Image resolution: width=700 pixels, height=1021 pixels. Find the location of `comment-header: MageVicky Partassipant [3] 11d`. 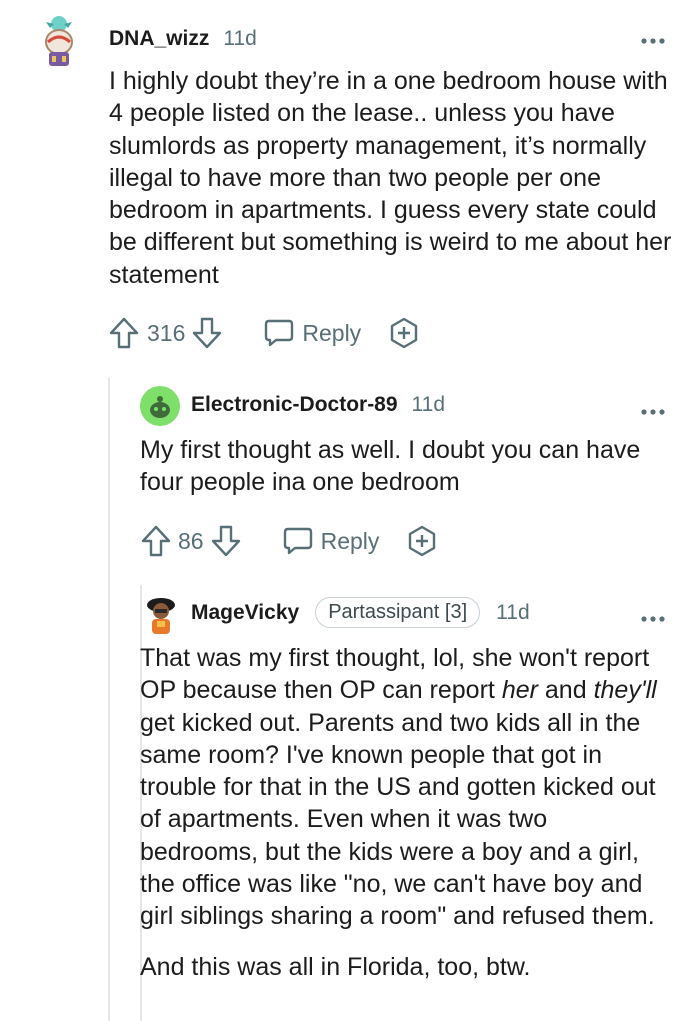

comment-header: MageVicky Partassipant [3] 11d is located at coordinates (360, 612).